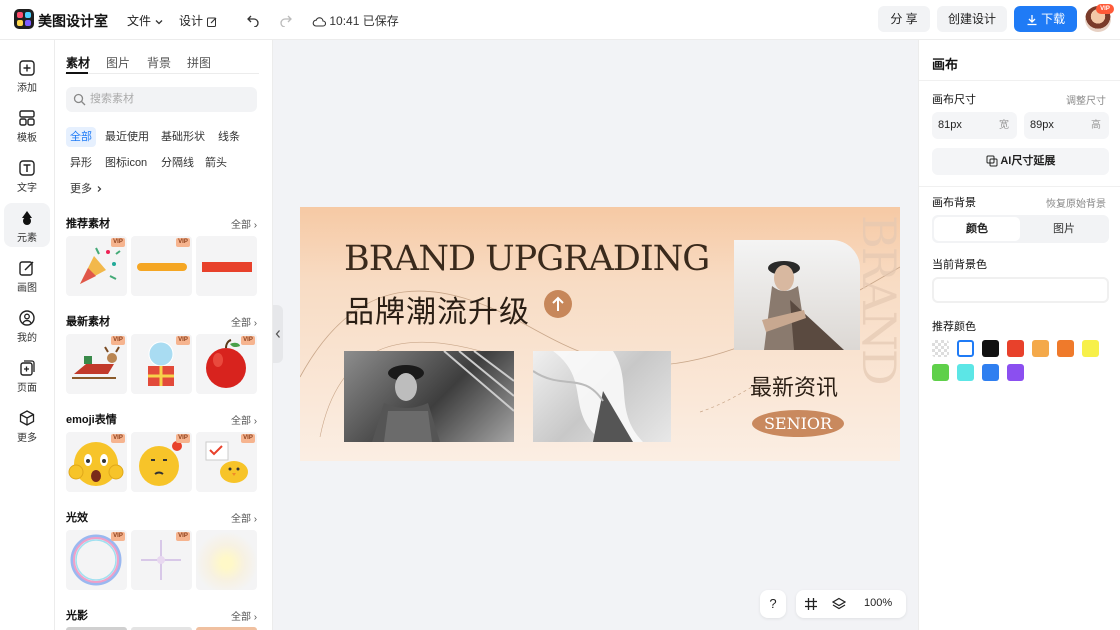 The width and height of the screenshot is (1120, 630). What do you see at coordinates (437, 309) in the screenshot?
I see `banner-title-cn: 品牌潮流升级` at bounding box center [437, 309].